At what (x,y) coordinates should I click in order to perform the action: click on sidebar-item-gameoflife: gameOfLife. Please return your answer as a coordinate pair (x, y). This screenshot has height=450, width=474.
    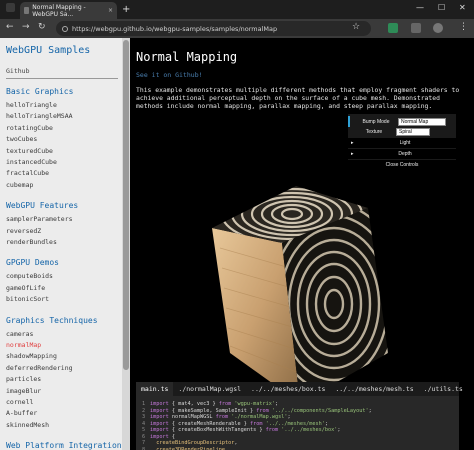
    Looking at the image, I should click on (25, 288).